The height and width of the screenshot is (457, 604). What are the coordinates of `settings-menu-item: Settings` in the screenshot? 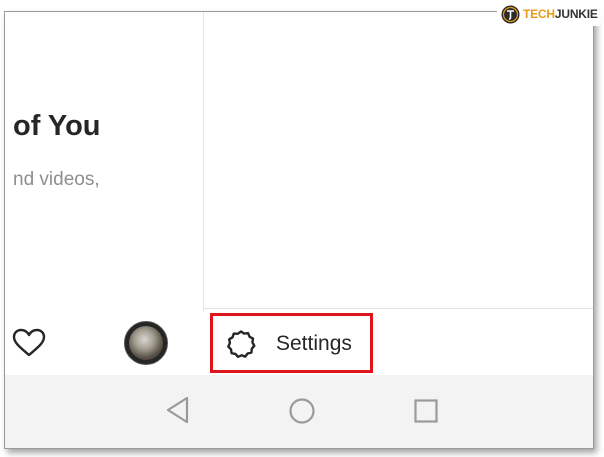 It's located at (291, 343).